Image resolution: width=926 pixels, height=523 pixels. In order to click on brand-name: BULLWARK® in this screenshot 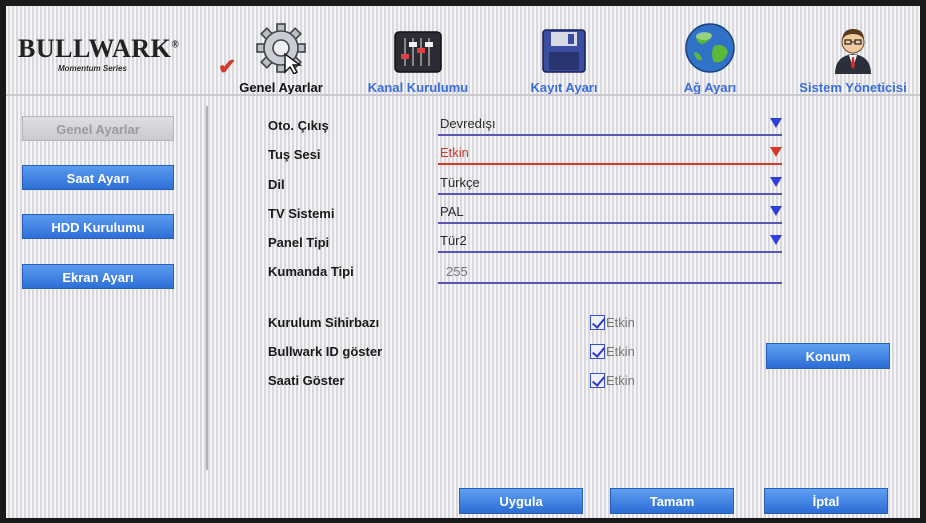, I will do `click(99, 48)`.